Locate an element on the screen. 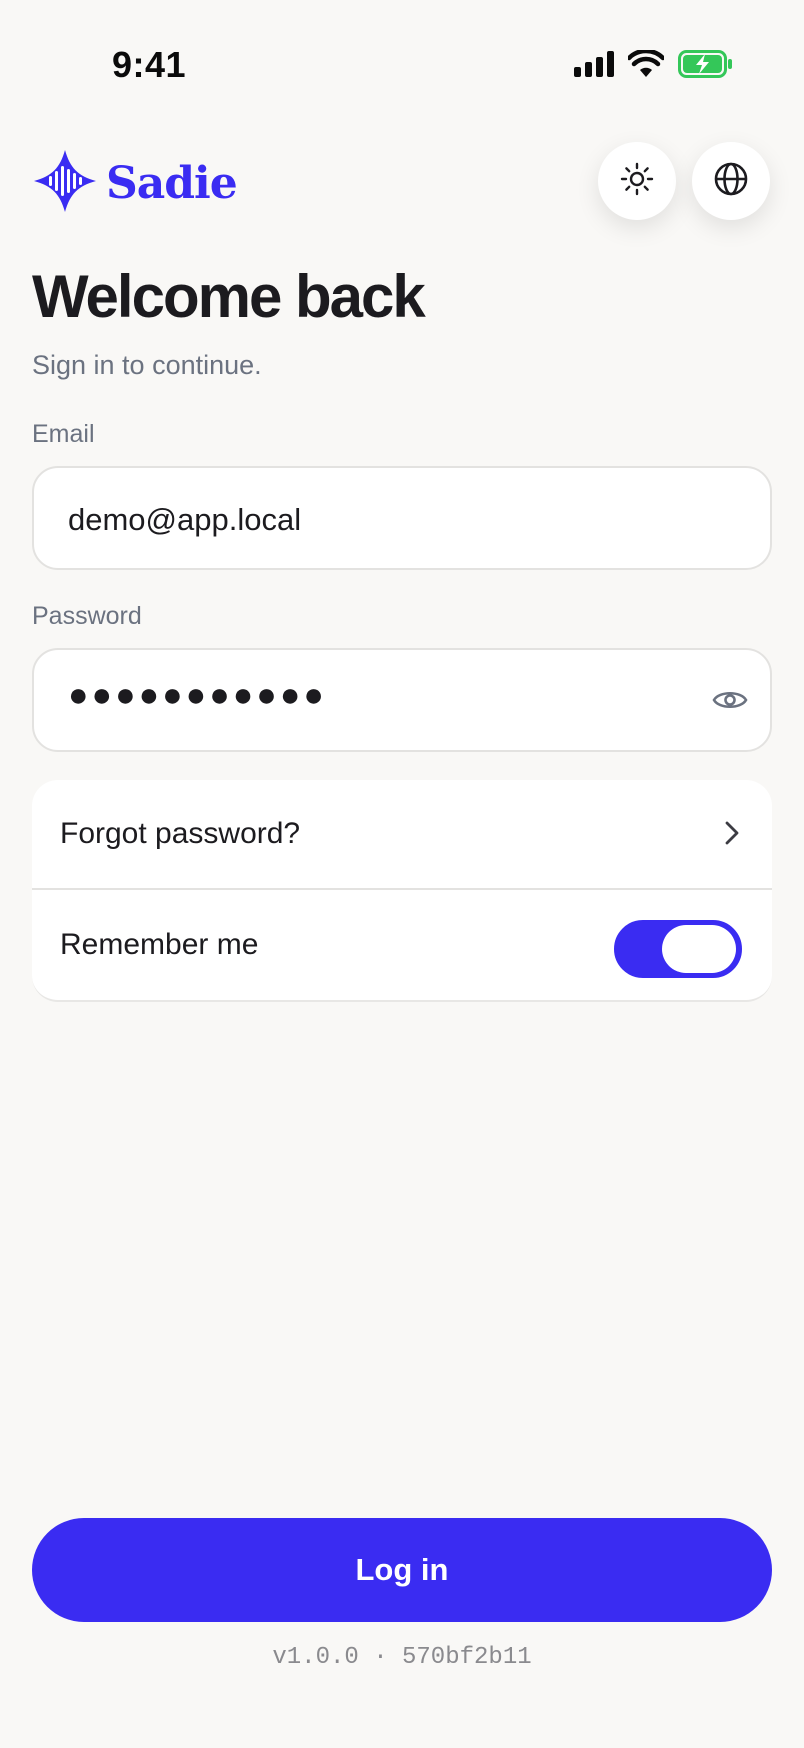 The image size is (804, 1748). email-value: demo@app.local is located at coordinates (184, 520).